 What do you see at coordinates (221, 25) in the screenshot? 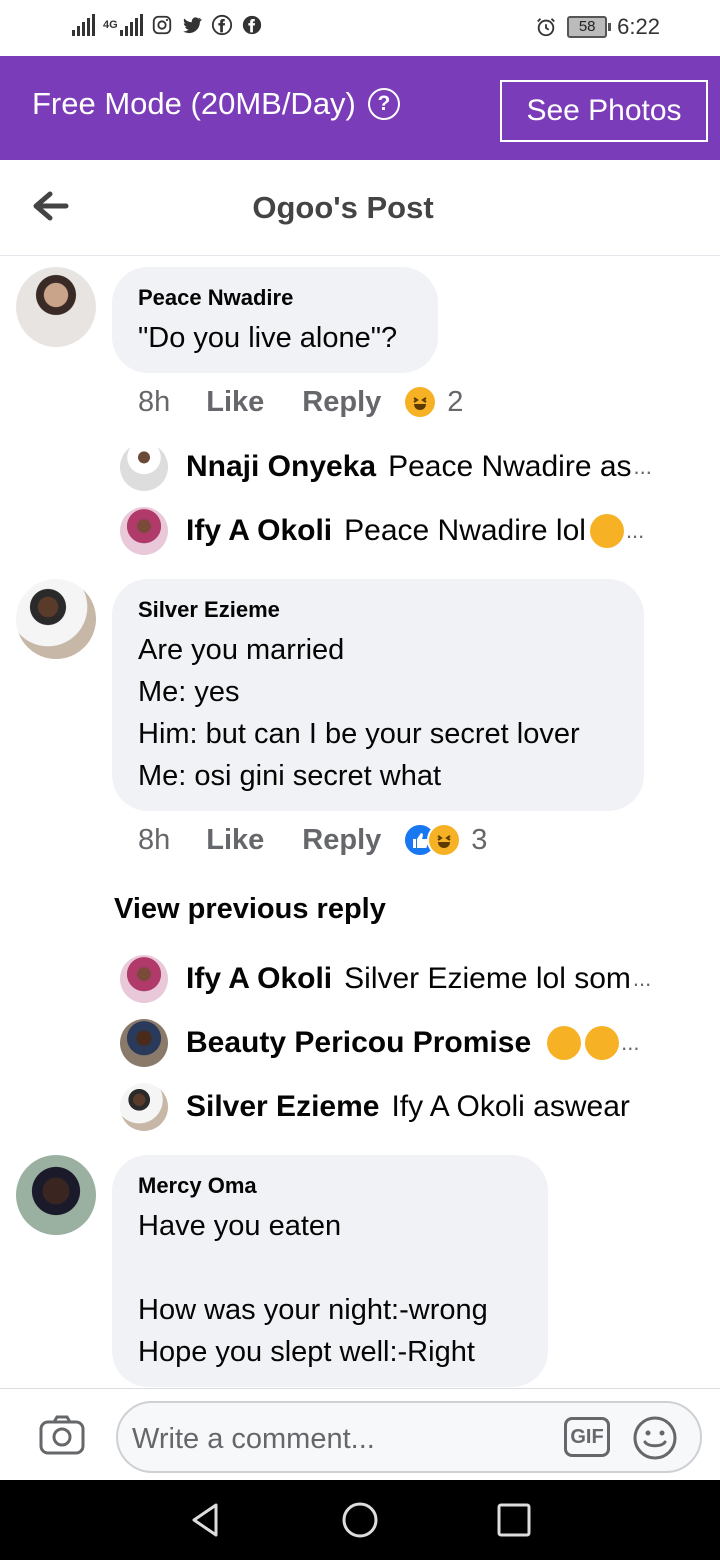
I see `facebook-icon` at bounding box center [221, 25].